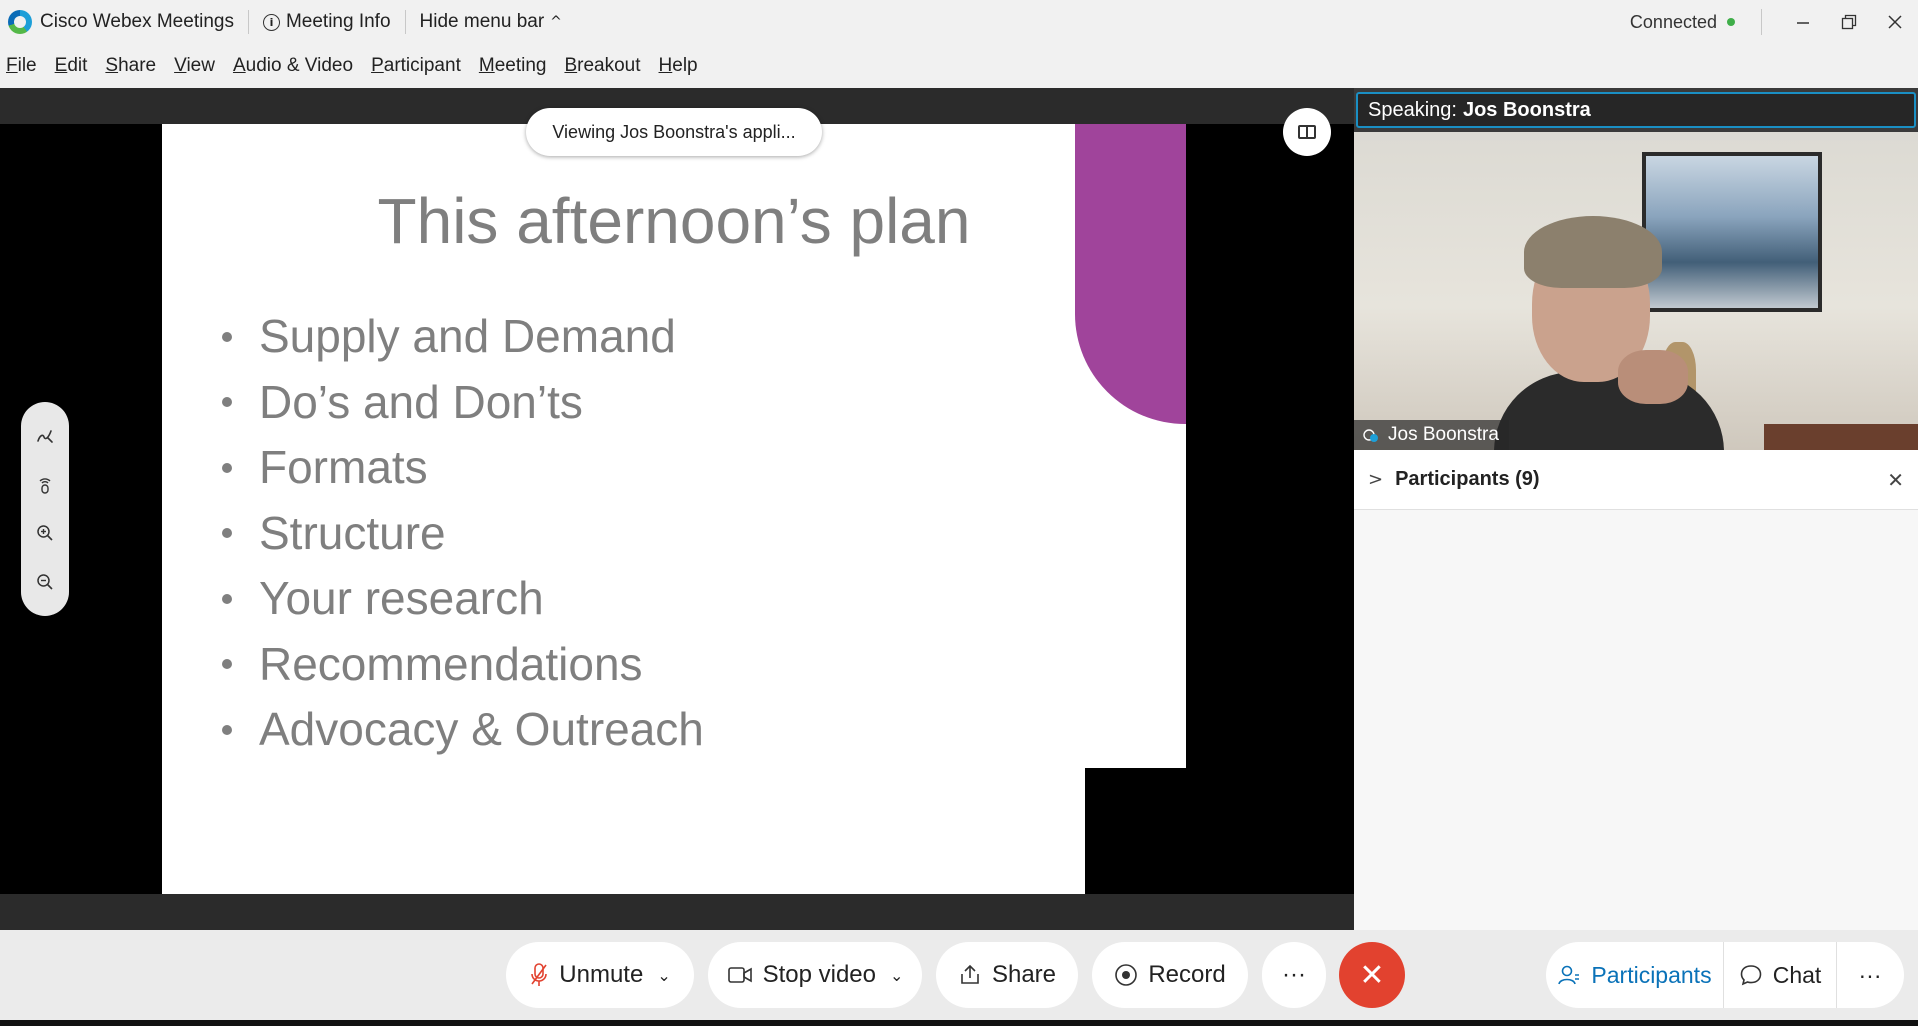 The height and width of the screenshot is (1026, 1918). I want to click on restore-icon, so click(1849, 22).